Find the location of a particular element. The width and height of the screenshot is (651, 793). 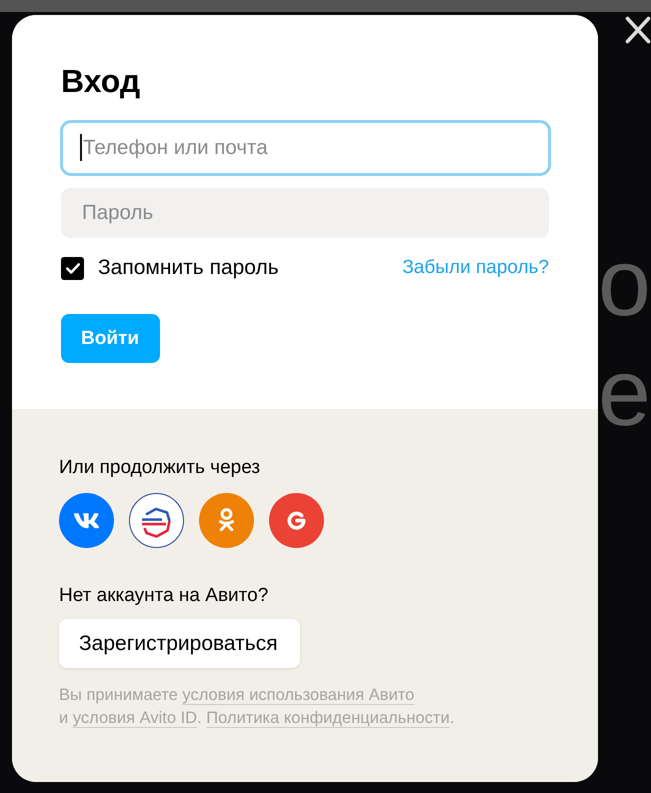

forgot-password-link: Забыли пароль? is located at coordinates (475, 268).